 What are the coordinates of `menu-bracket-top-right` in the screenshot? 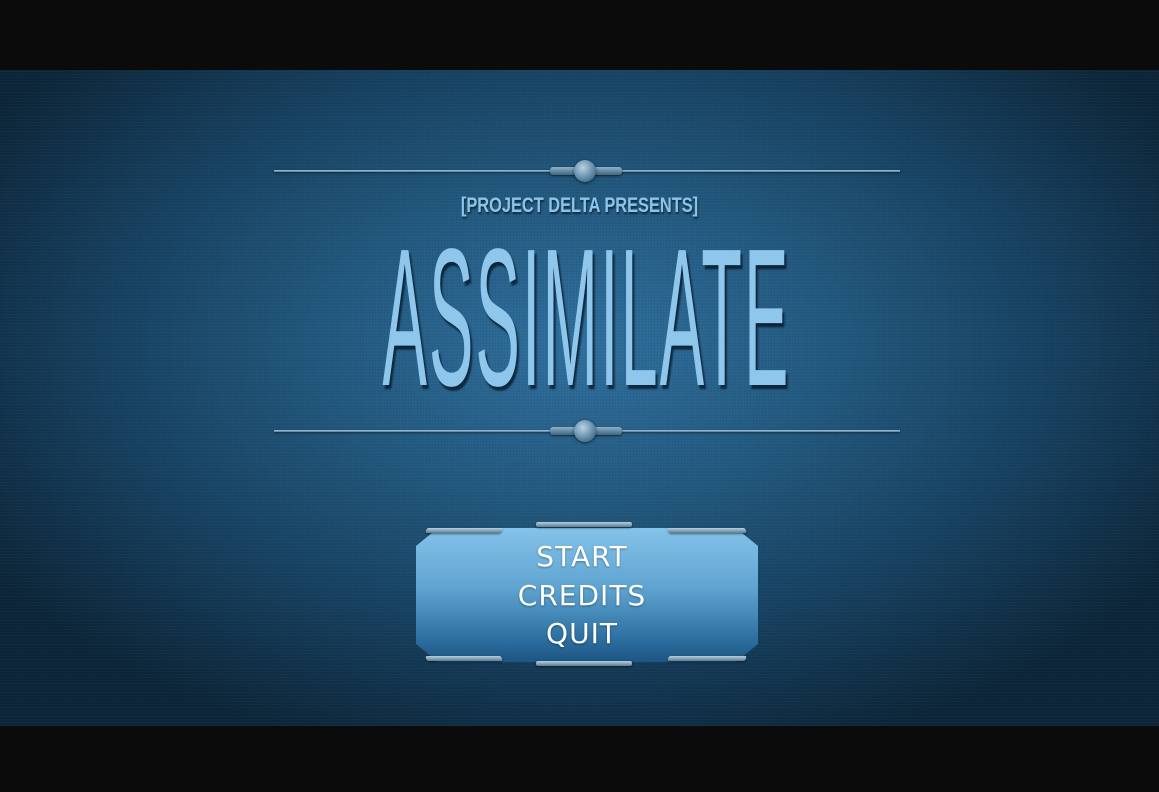 It's located at (707, 530).